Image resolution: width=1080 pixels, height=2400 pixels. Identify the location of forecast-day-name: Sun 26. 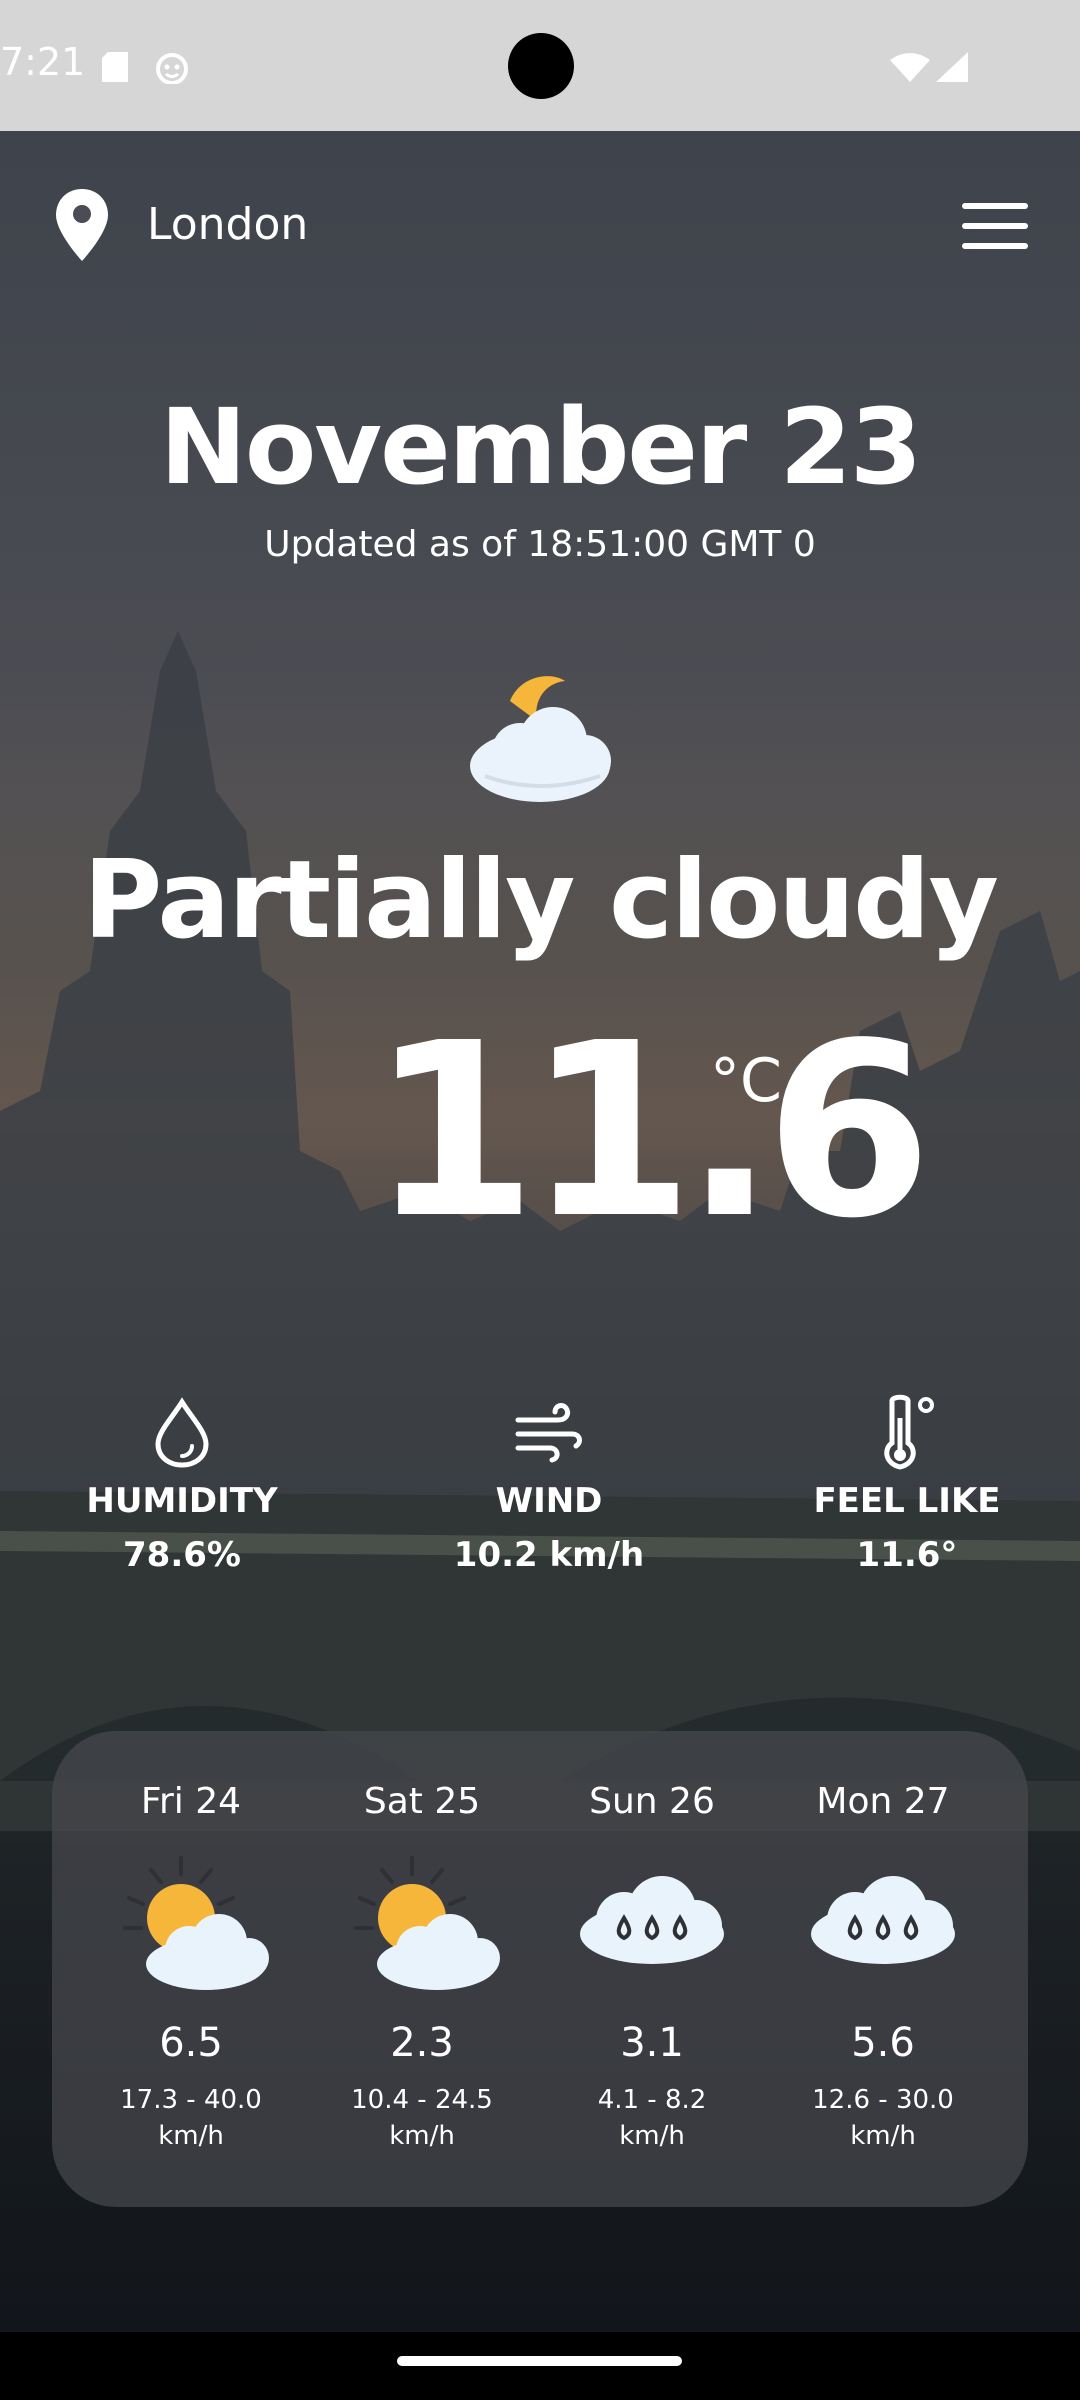
(652, 1801).